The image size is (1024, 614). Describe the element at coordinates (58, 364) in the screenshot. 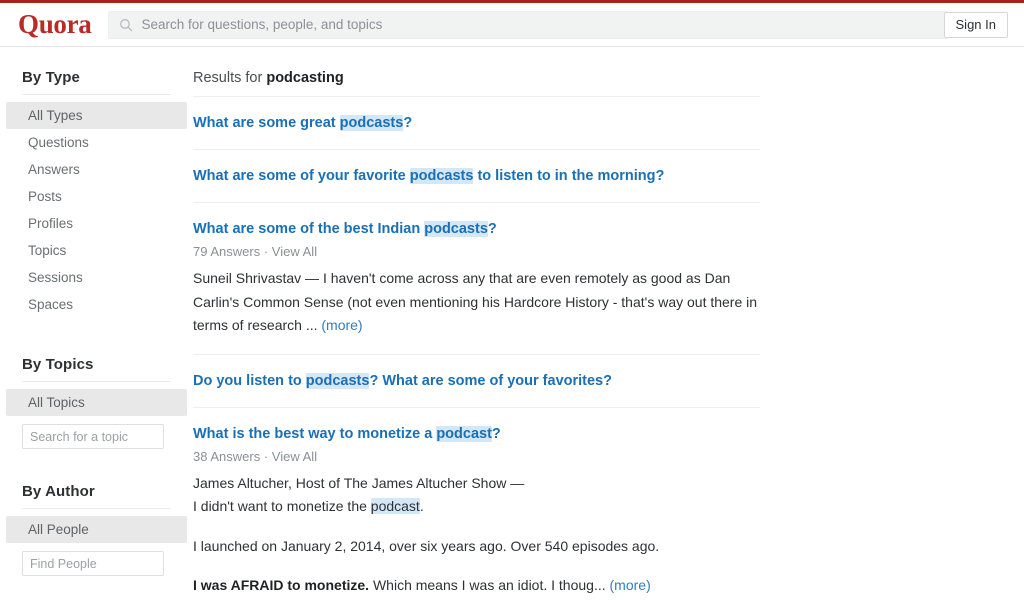

I see `section-heading-by-topics: By Topics` at that location.